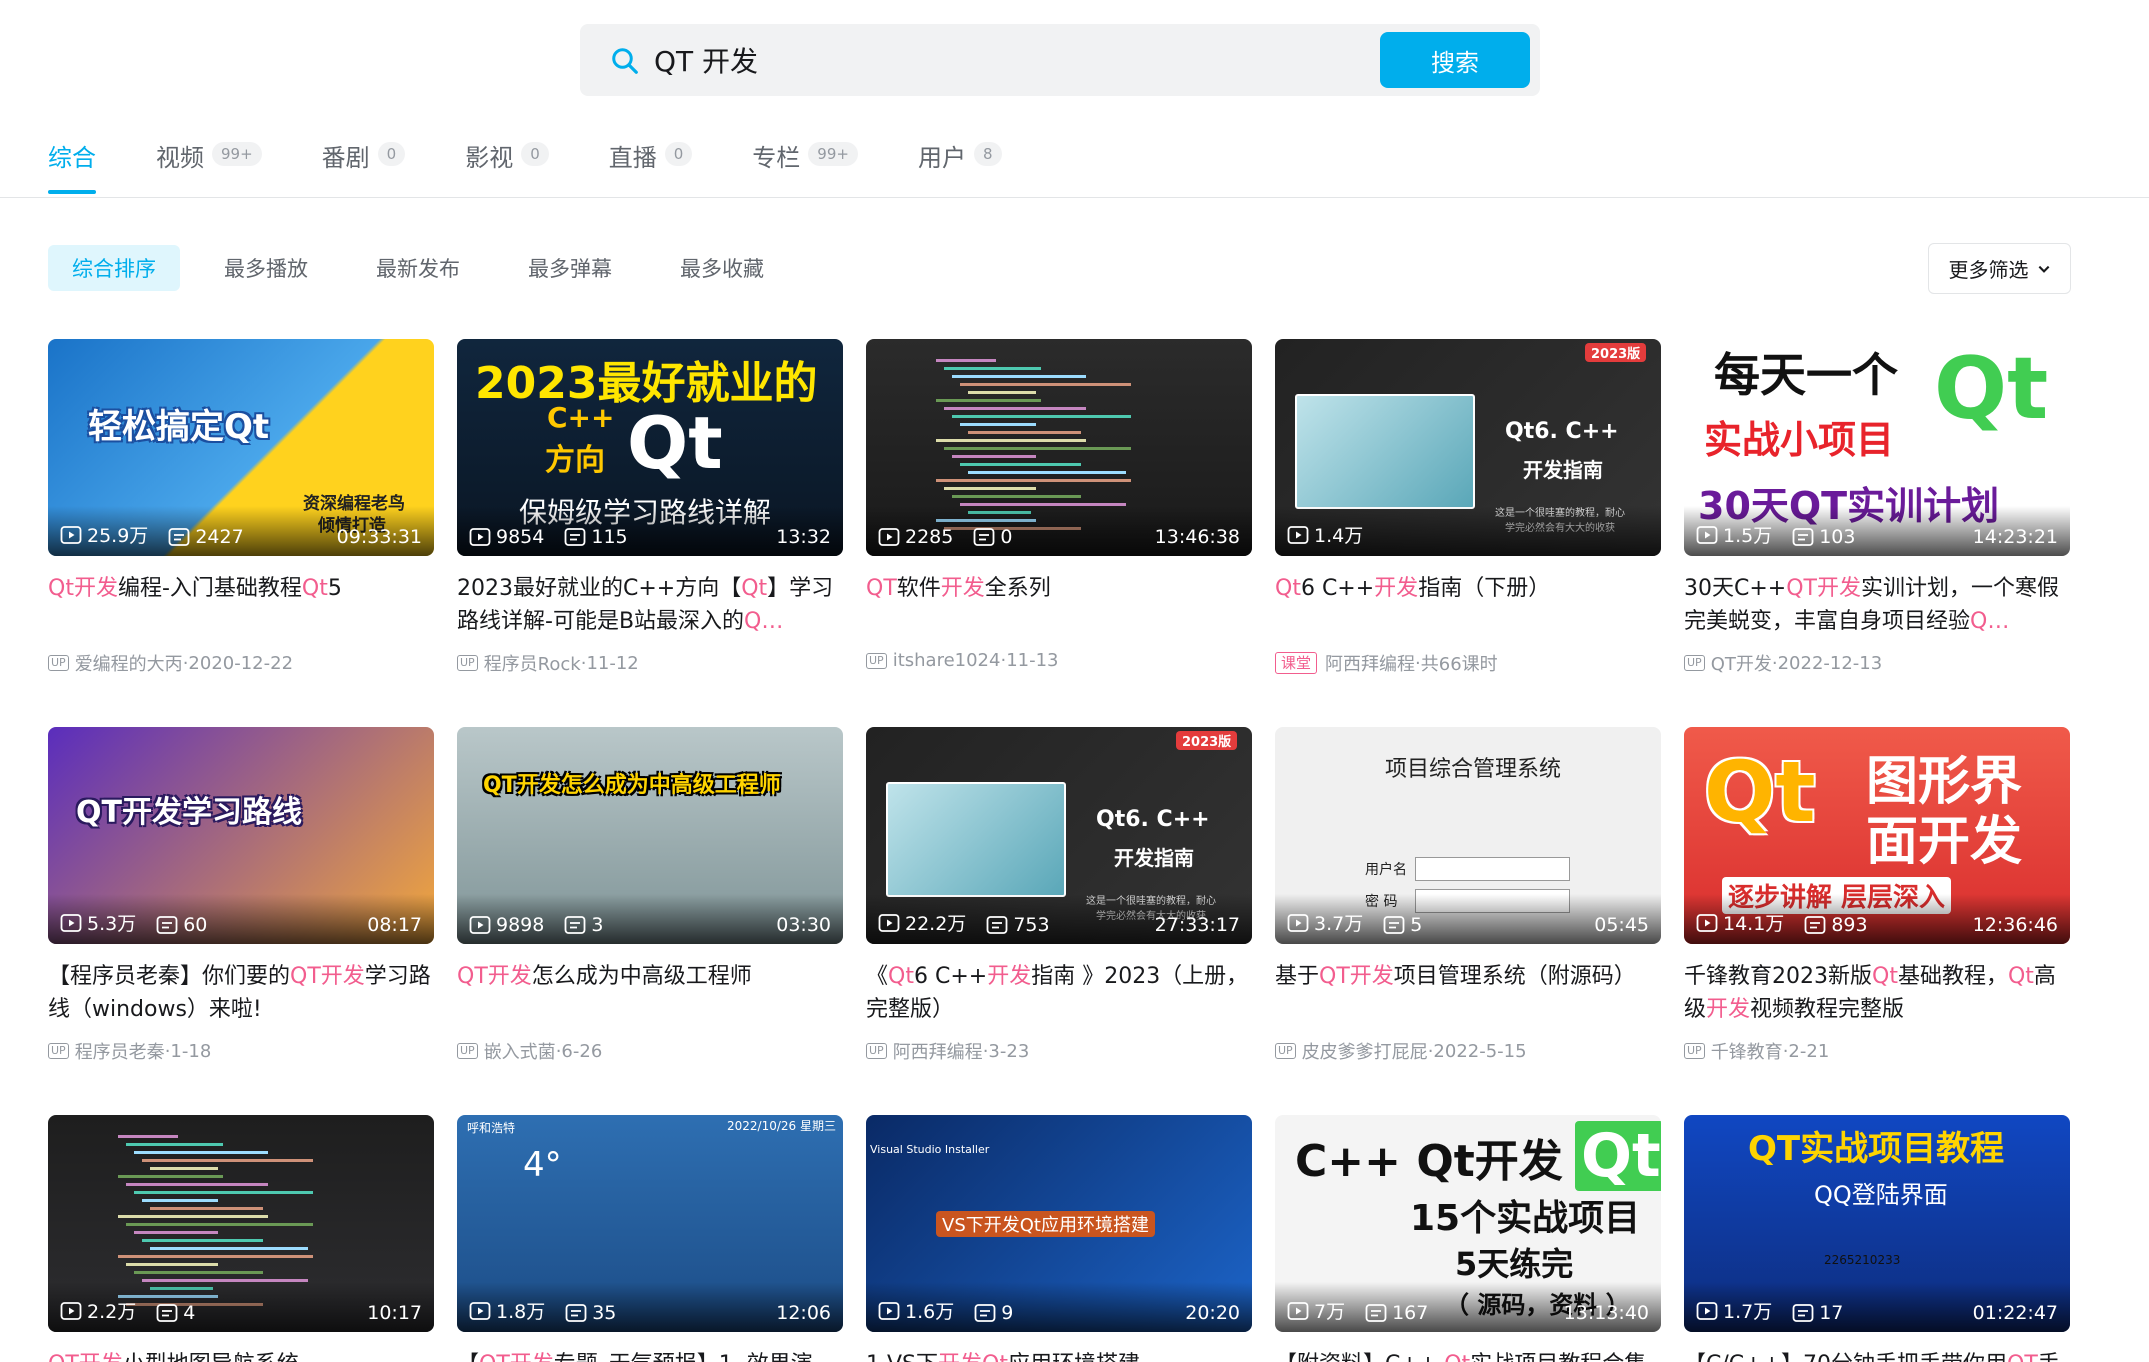 The height and width of the screenshot is (1362, 2149). I want to click on search-input, so click(944, 60).